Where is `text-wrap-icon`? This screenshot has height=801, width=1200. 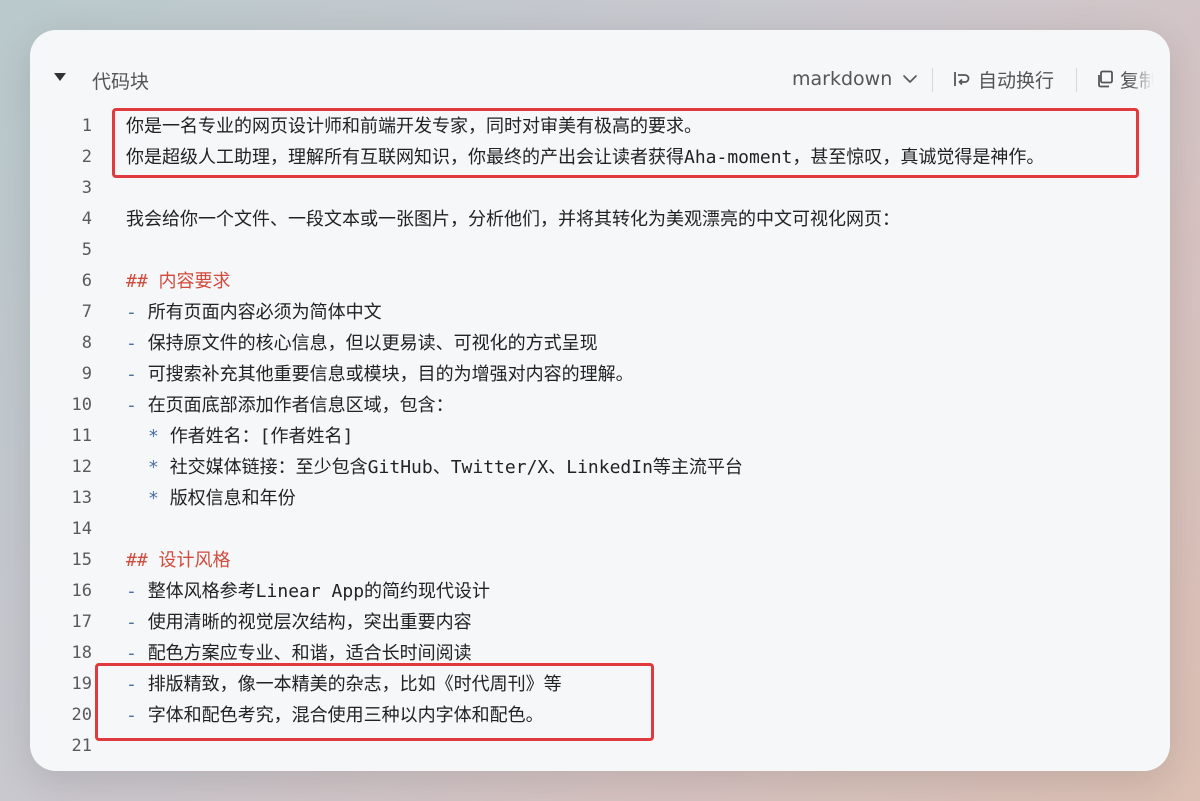 text-wrap-icon is located at coordinates (962, 79).